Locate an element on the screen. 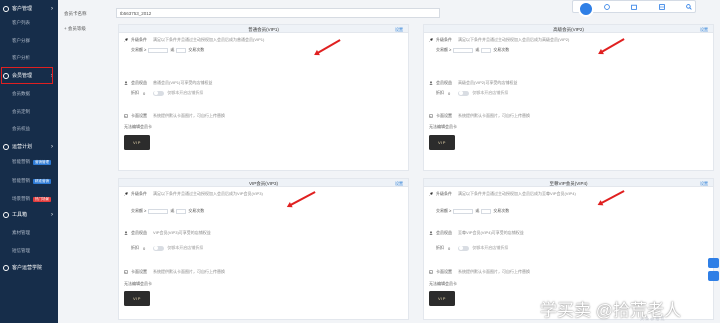 This screenshot has height=323, width=720. sidebar-item: 智能营销 精准营销 is located at coordinates (31, 181).